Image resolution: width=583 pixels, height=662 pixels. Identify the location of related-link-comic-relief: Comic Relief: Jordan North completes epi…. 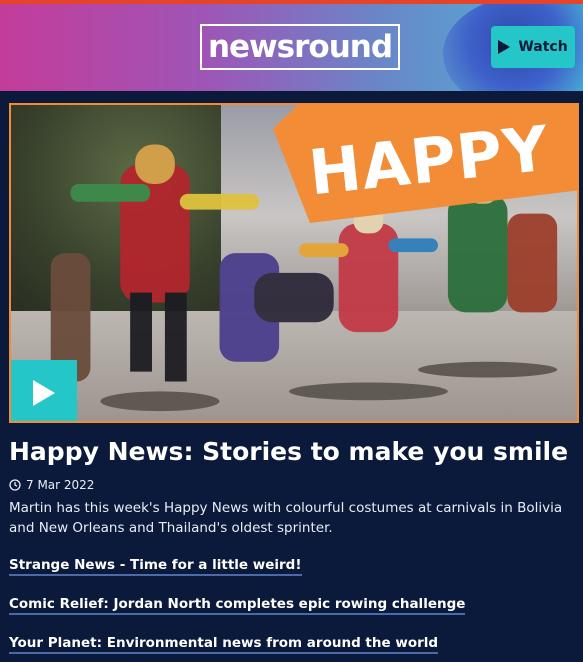
(237, 605).